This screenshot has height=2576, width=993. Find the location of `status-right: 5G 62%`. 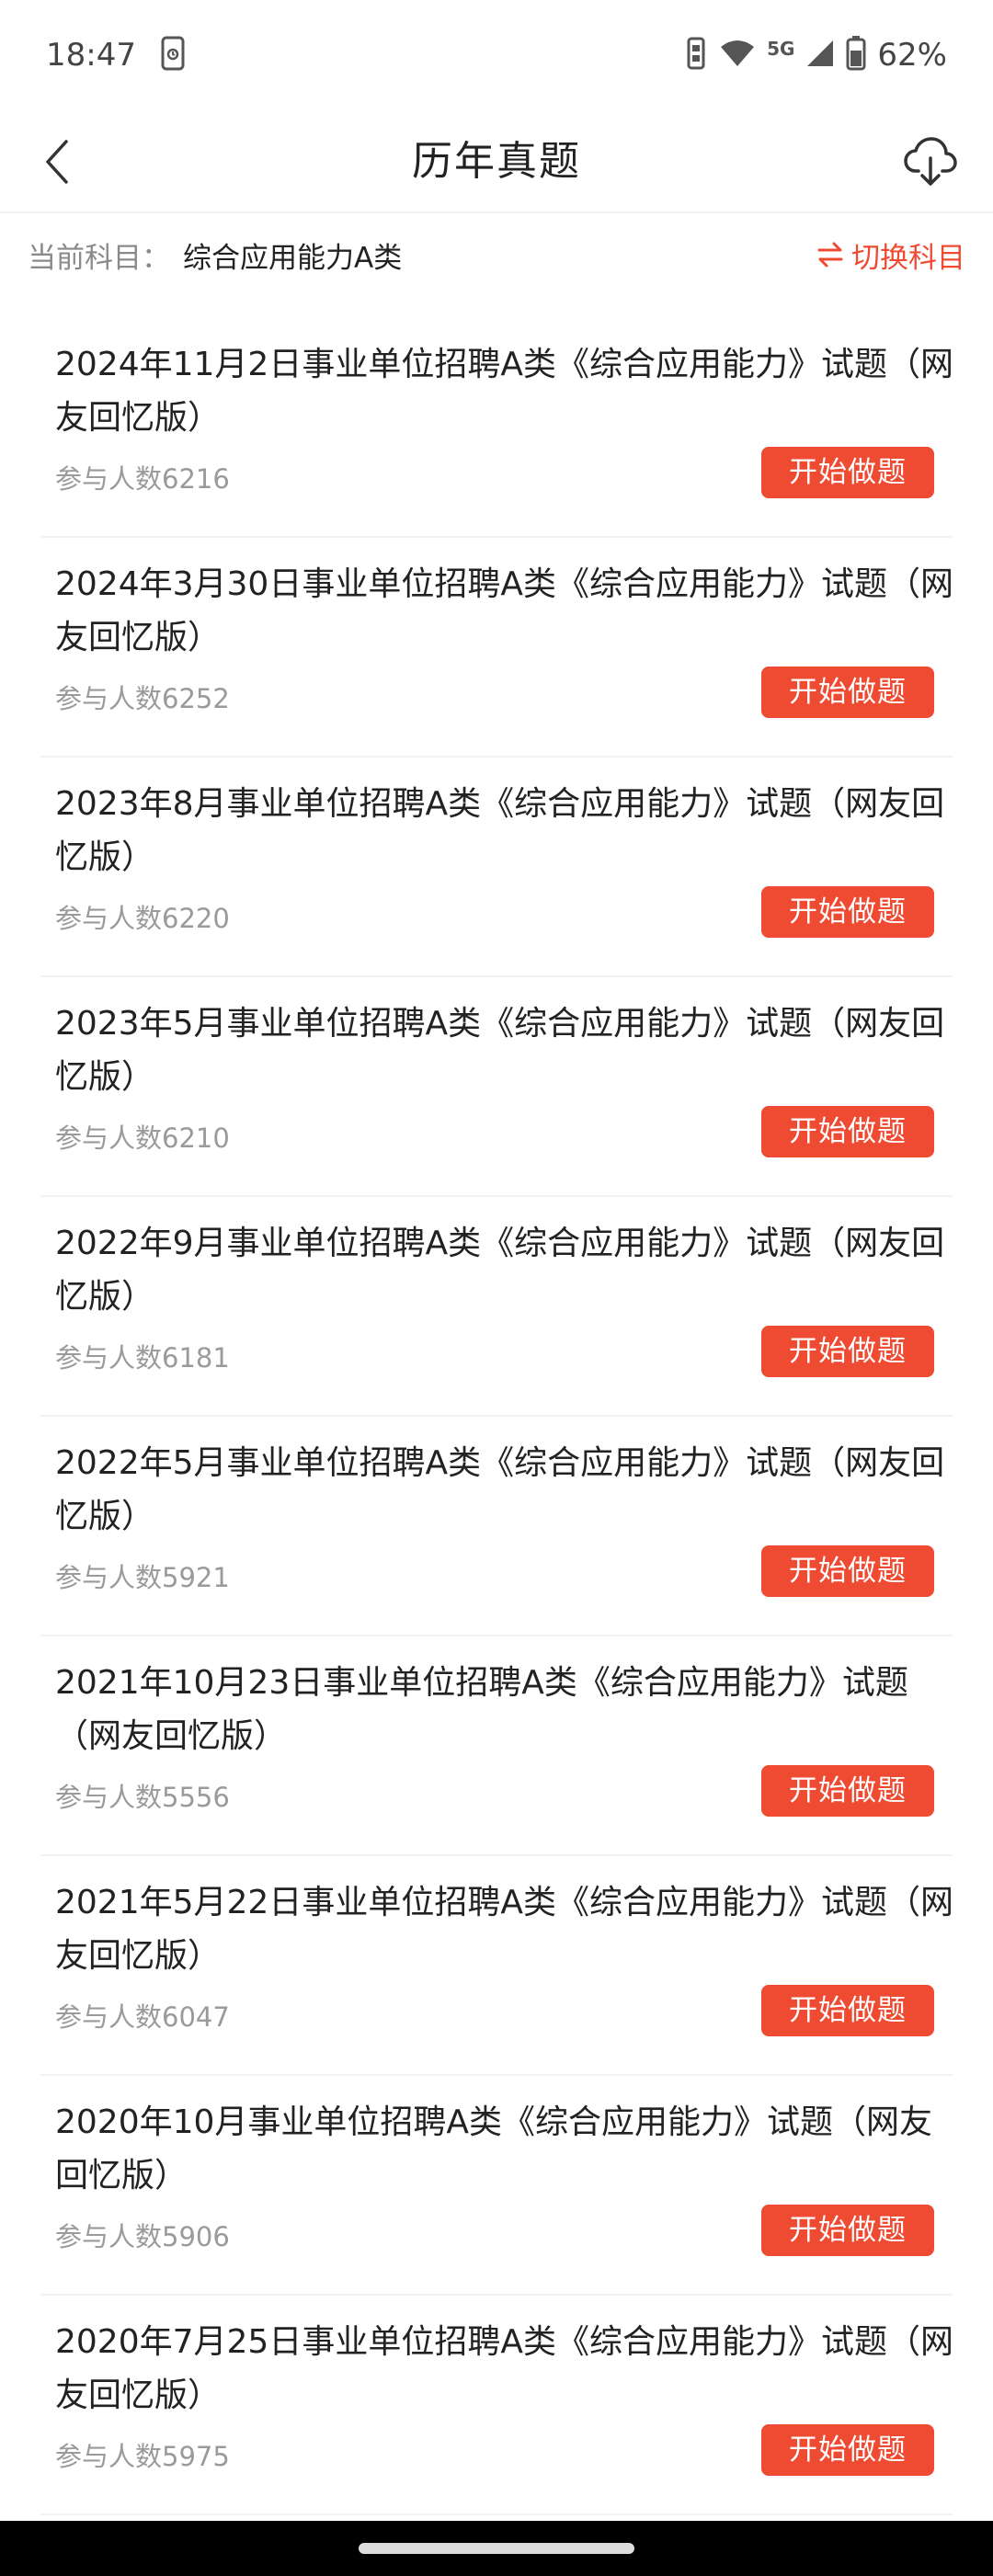

status-right: 5G 62% is located at coordinates (815, 55).